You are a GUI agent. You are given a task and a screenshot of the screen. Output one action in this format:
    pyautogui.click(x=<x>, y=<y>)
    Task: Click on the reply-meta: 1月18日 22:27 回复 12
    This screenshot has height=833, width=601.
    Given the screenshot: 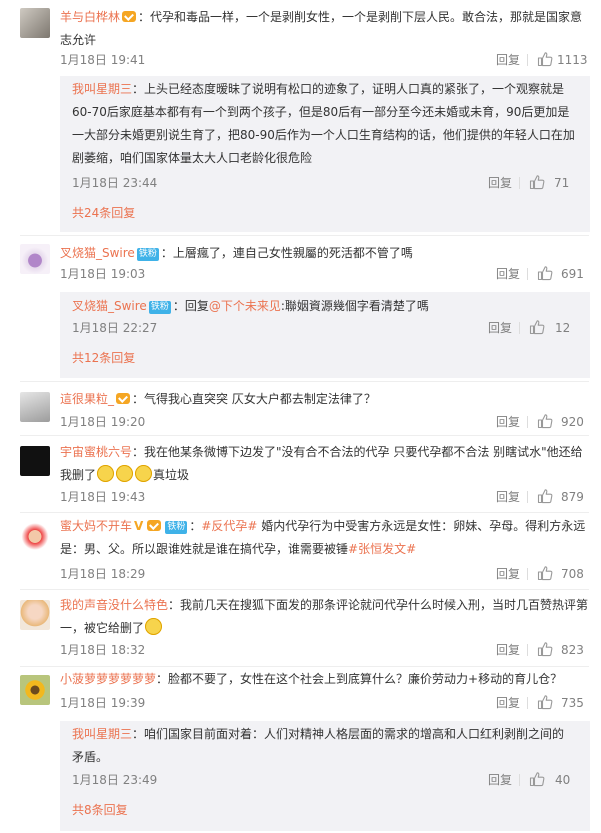 What is the action you would take?
    pyautogui.click(x=325, y=328)
    